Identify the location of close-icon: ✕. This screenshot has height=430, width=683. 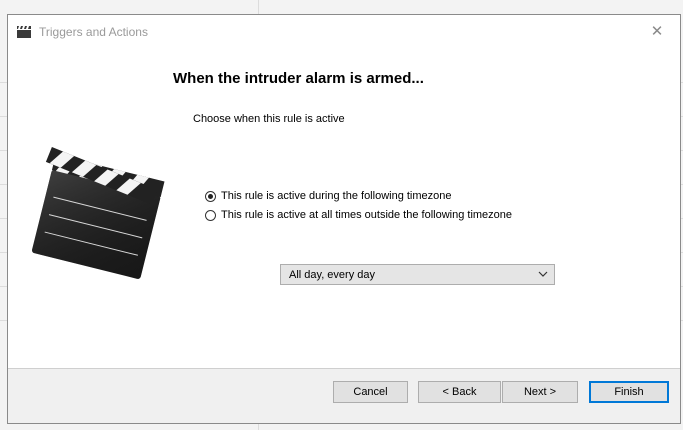
(657, 31).